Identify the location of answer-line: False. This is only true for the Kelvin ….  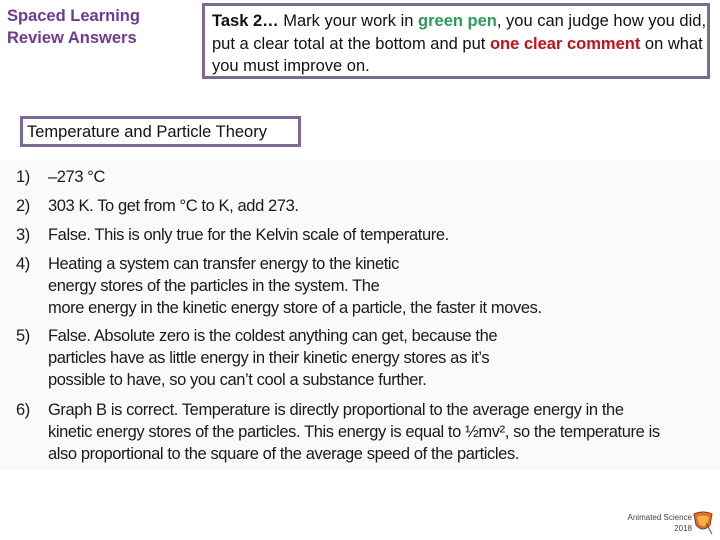
(248, 235).